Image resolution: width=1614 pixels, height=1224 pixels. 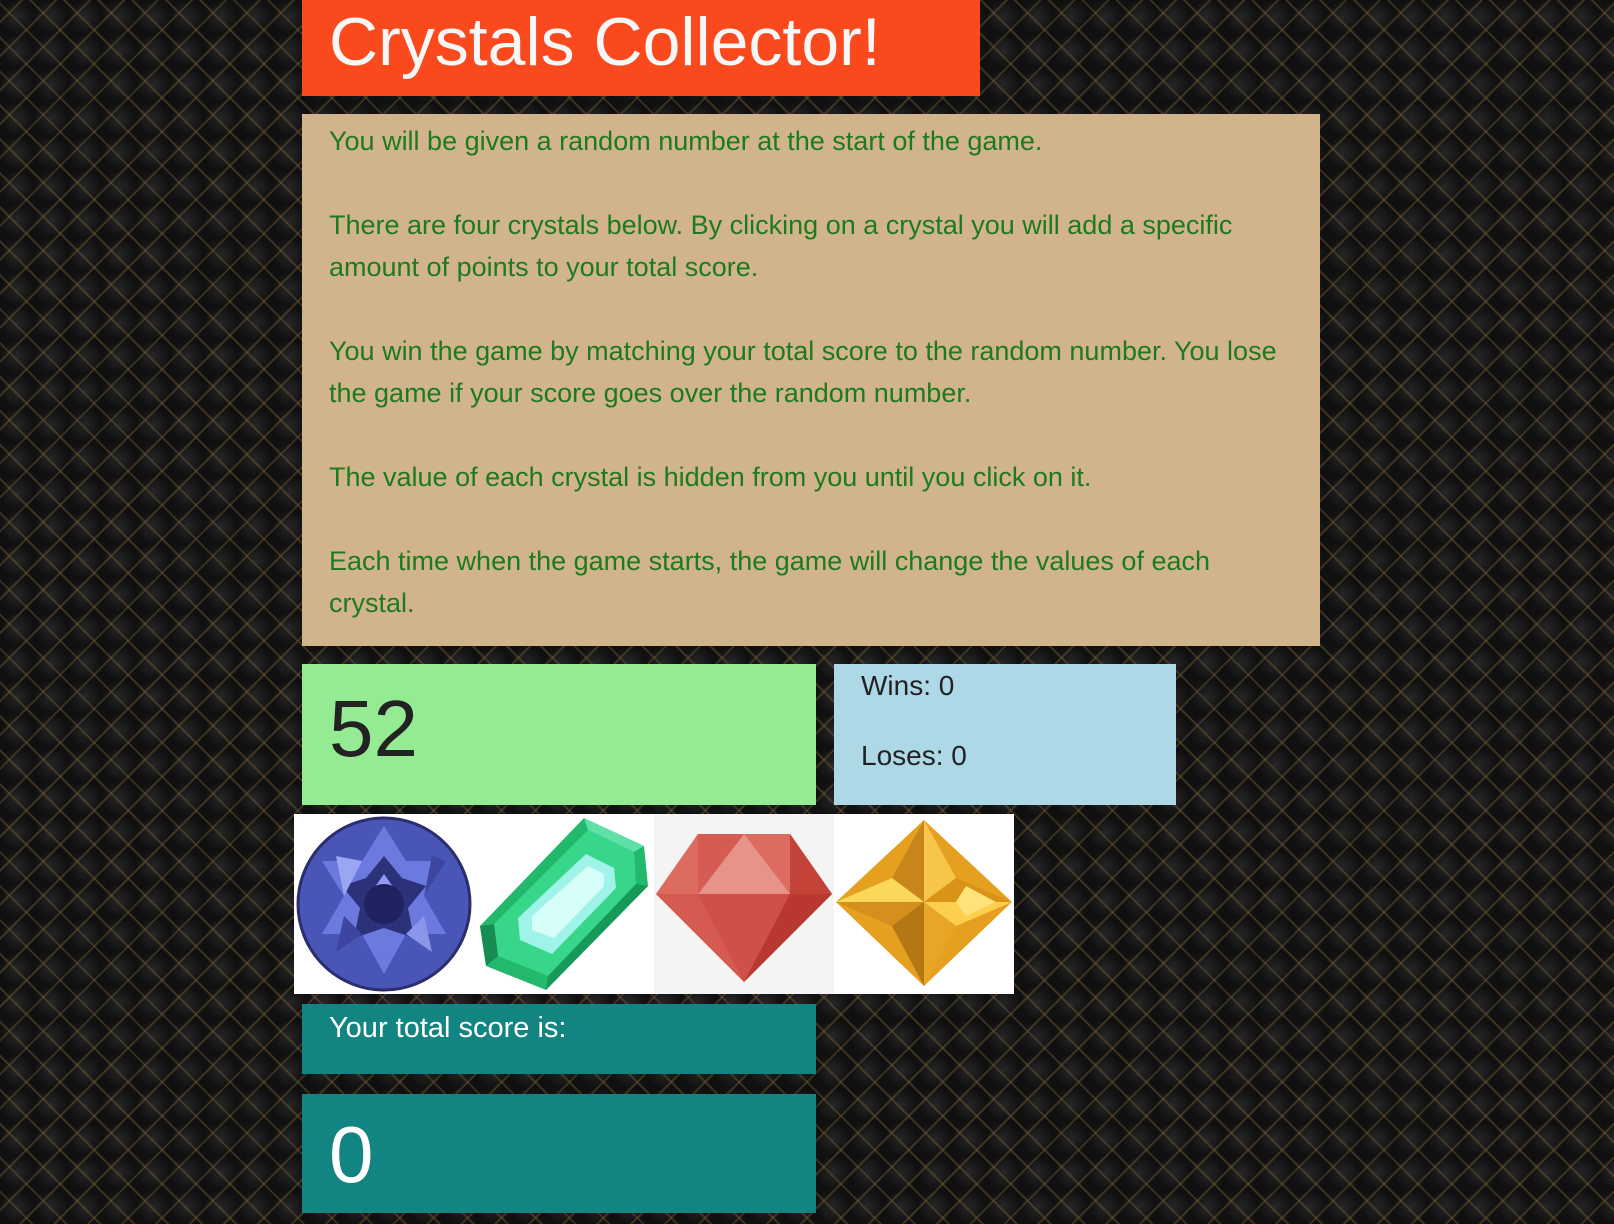 What do you see at coordinates (559, 734) in the screenshot?
I see `target-number-box: 52` at bounding box center [559, 734].